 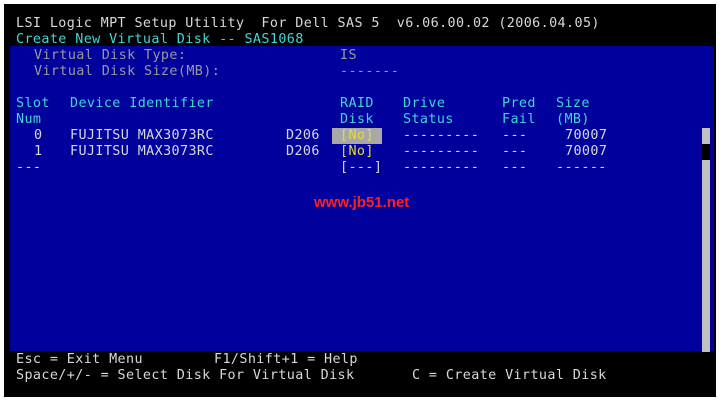 What do you see at coordinates (515, 151) in the screenshot?
I see `row-1-pred: ---` at bounding box center [515, 151].